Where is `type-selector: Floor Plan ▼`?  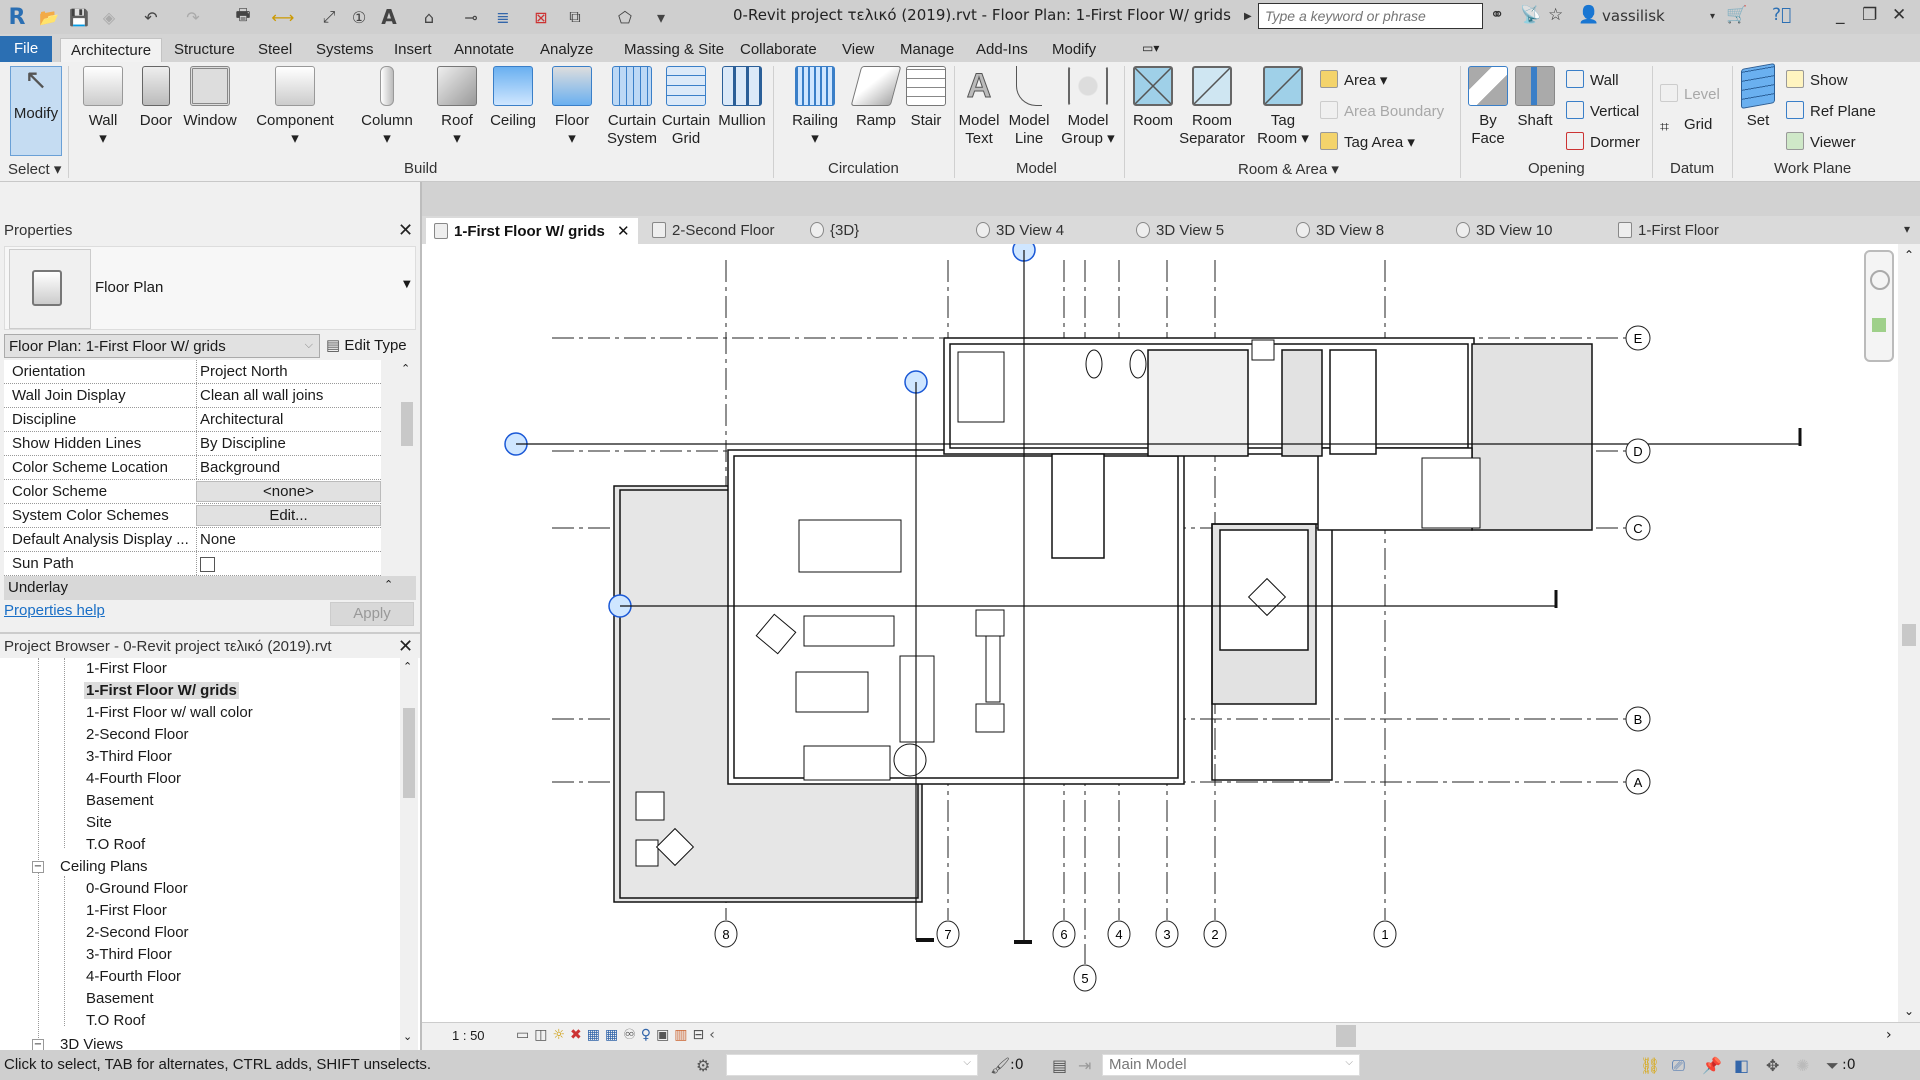 type-selector: Floor Plan ▼ is located at coordinates (210, 288).